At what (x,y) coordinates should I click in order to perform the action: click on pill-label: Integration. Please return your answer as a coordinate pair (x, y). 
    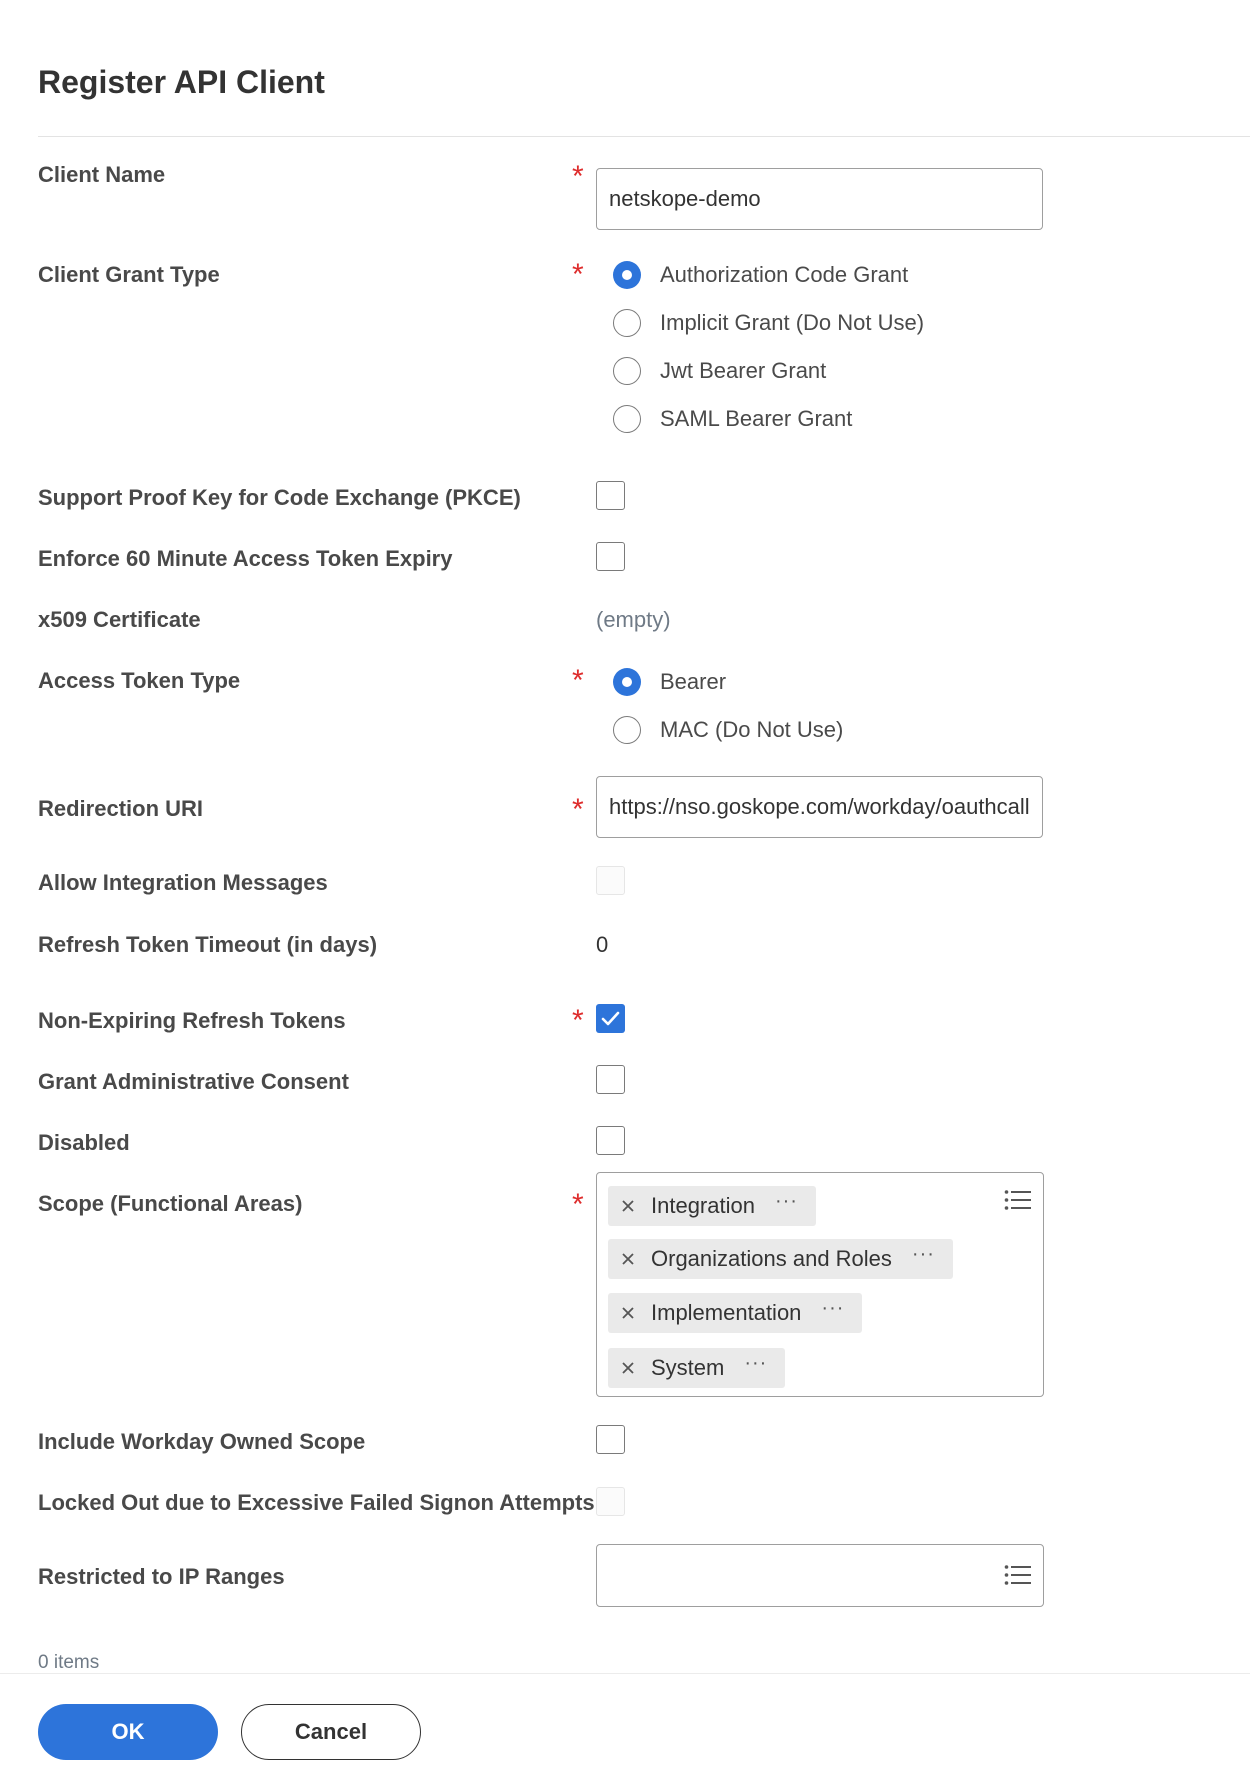
    Looking at the image, I should click on (703, 1205).